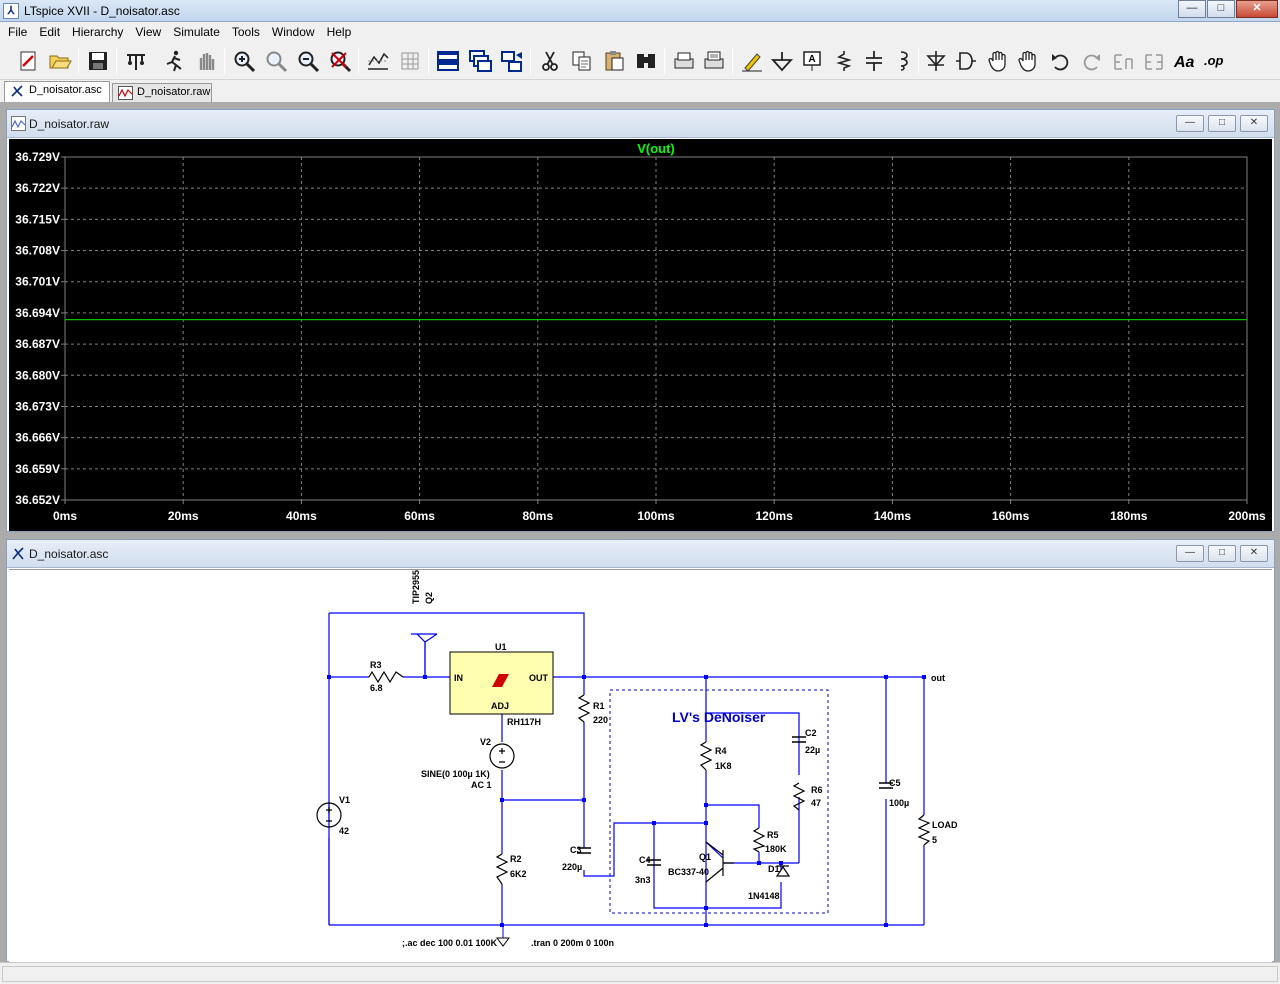 The width and height of the screenshot is (1280, 984). Describe the element at coordinates (812, 61) in the screenshot. I see `label-net-icon: A` at that location.